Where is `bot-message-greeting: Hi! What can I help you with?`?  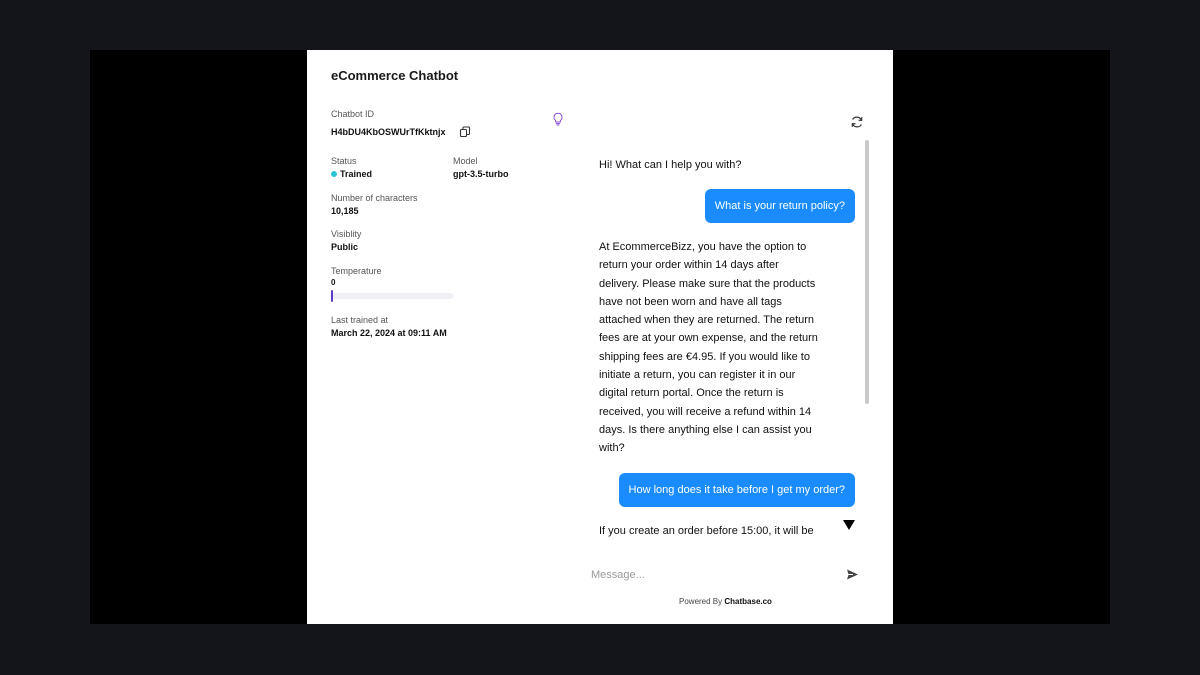
bot-message-greeting: Hi! What can I help you with? is located at coordinates (670, 165).